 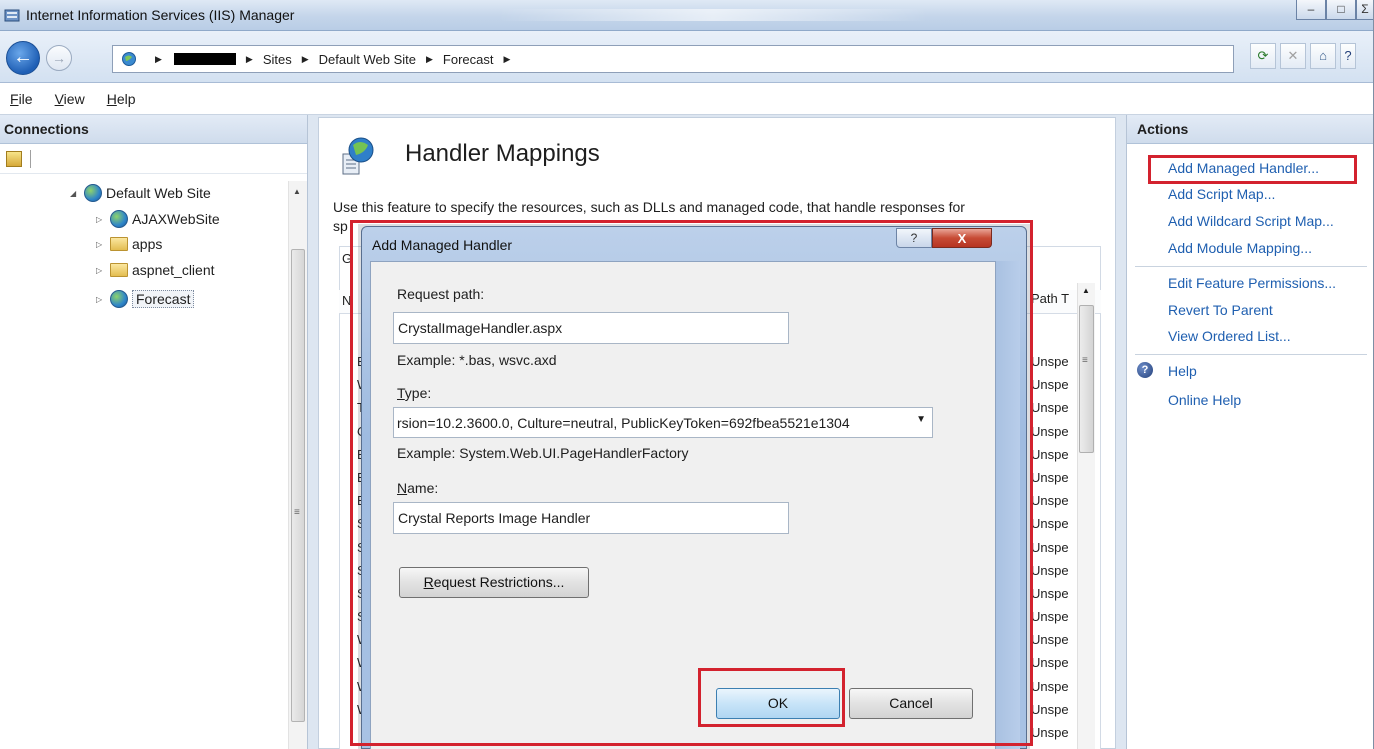 I want to click on globe-icon, so click(x=119, y=299).